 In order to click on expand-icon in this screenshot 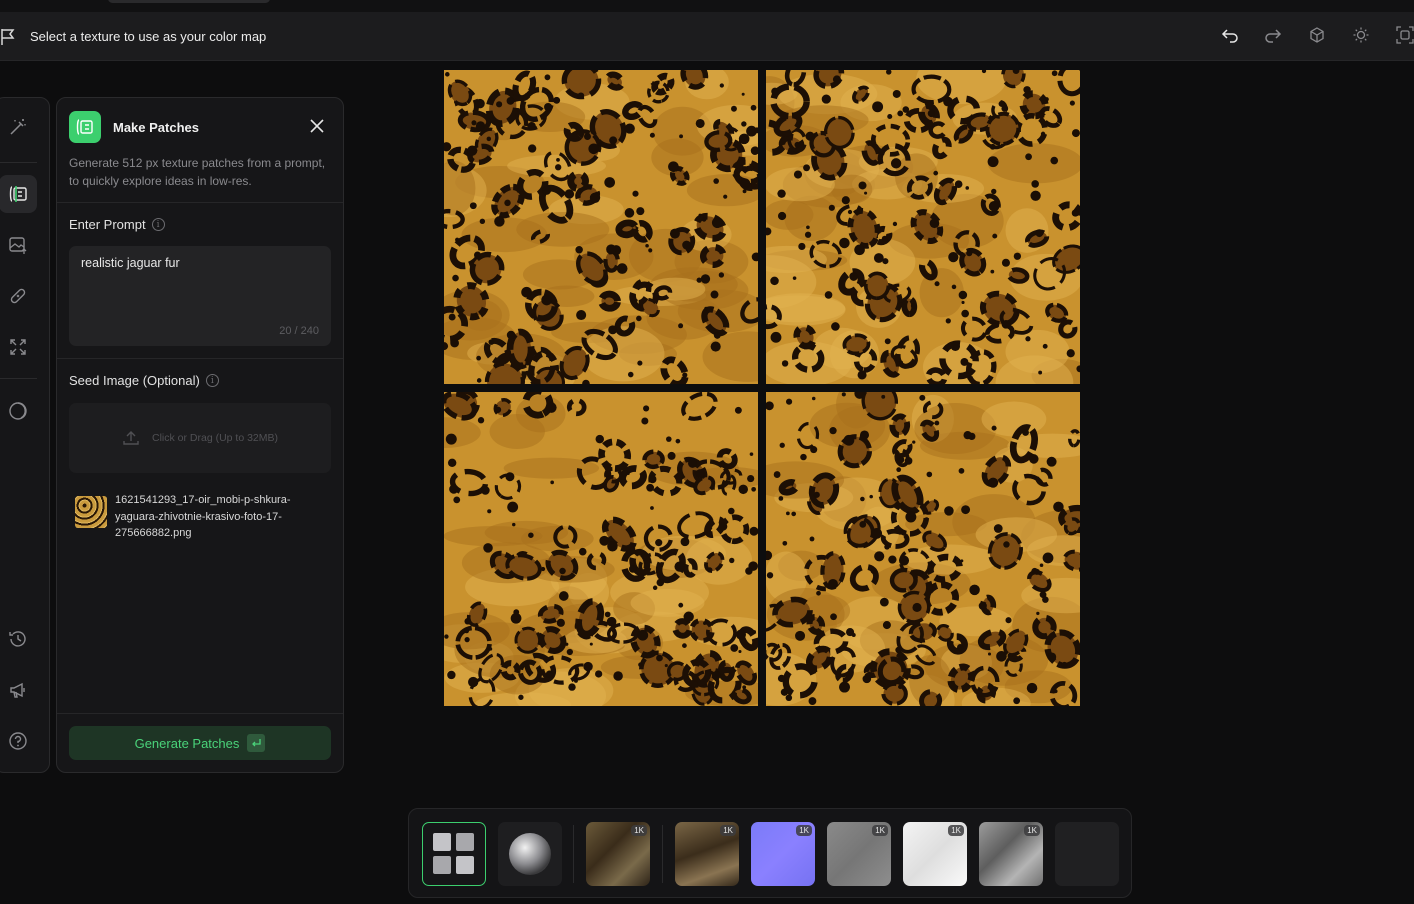, I will do `click(18, 347)`.